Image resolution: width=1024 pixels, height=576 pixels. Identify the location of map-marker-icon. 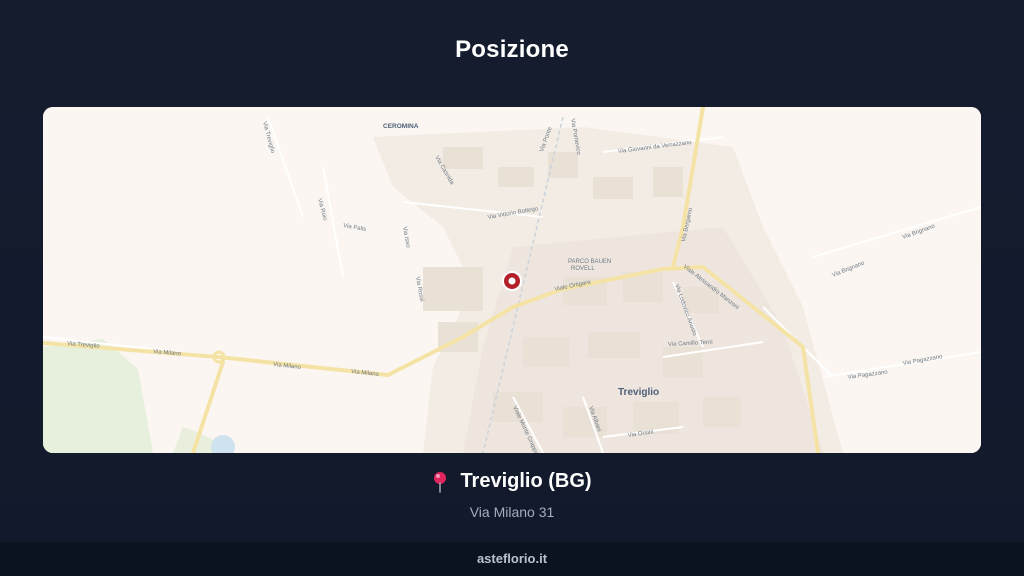
(512, 281).